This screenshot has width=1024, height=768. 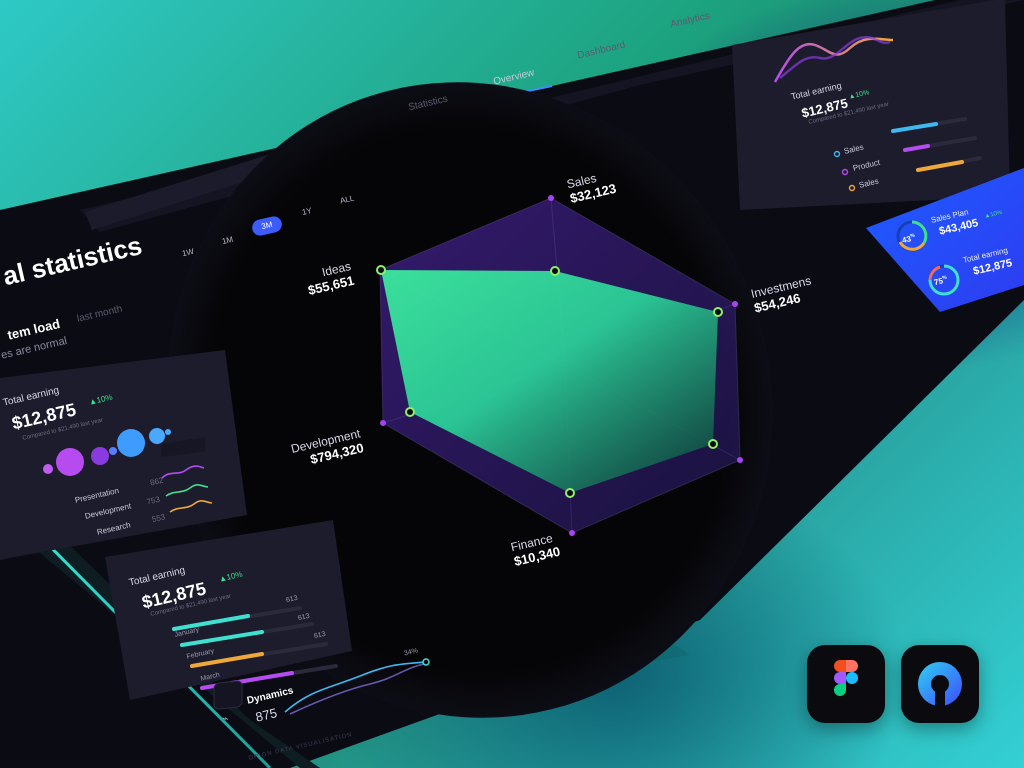 I want to click on dynamics-icon, so click(x=228, y=695).